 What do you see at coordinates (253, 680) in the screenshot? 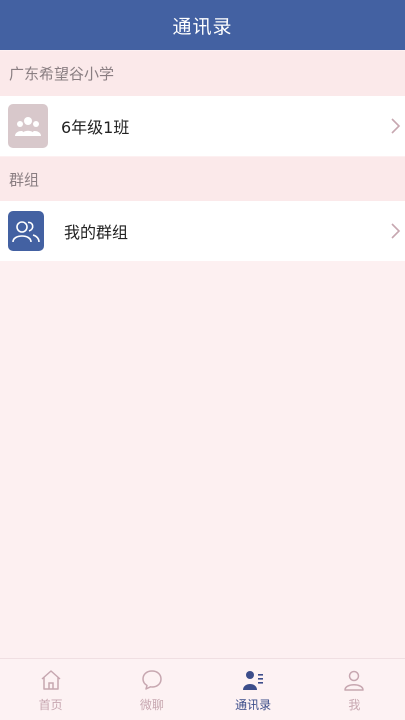
I see `contacts-icon` at bounding box center [253, 680].